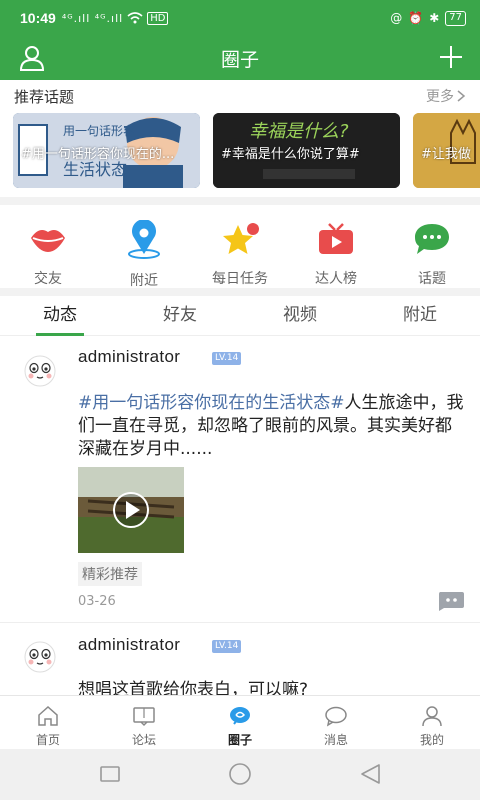 Image resolution: width=480 pixels, height=800 pixels. Describe the element at coordinates (48, 279) in the screenshot. I see `quick-label: 交友` at that location.